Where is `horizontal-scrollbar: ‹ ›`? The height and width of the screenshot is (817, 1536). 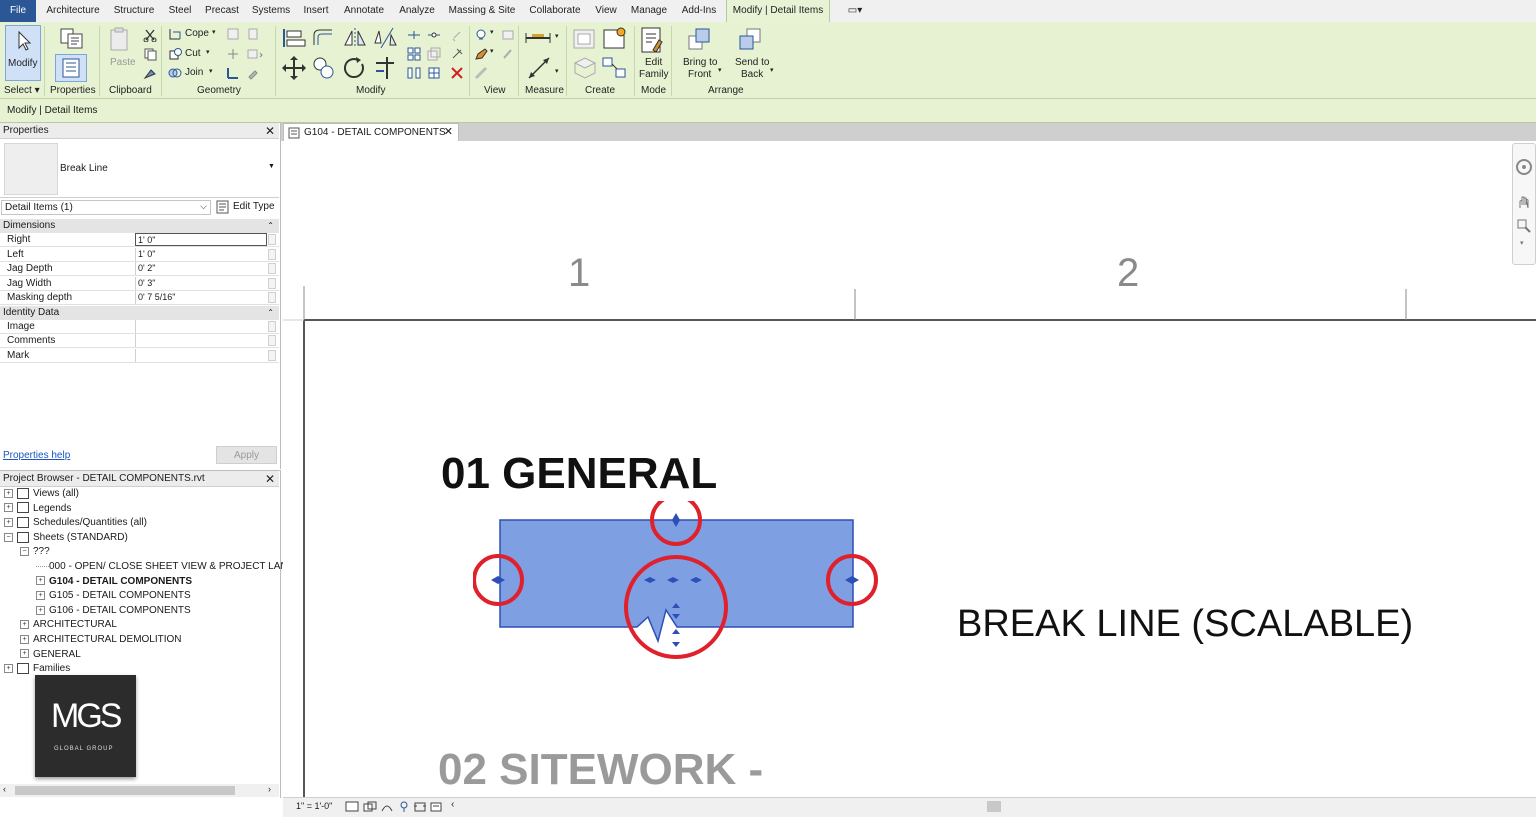 horizontal-scrollbar: ‹ › is located at coordinates (139, 790).